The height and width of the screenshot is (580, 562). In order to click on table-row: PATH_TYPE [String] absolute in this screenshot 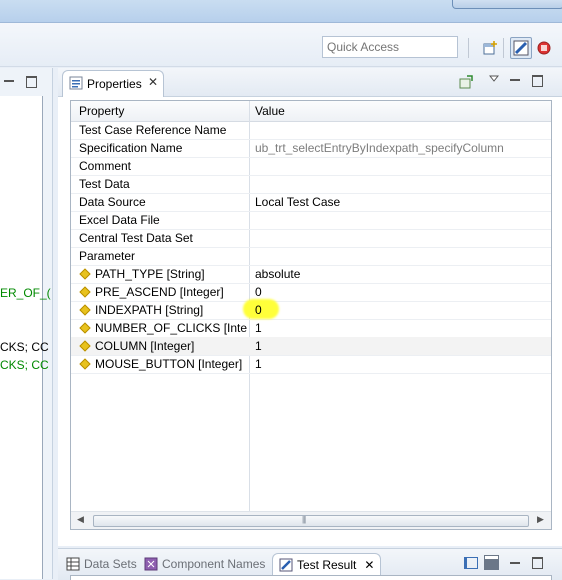, I will do `click(311, 274)`.